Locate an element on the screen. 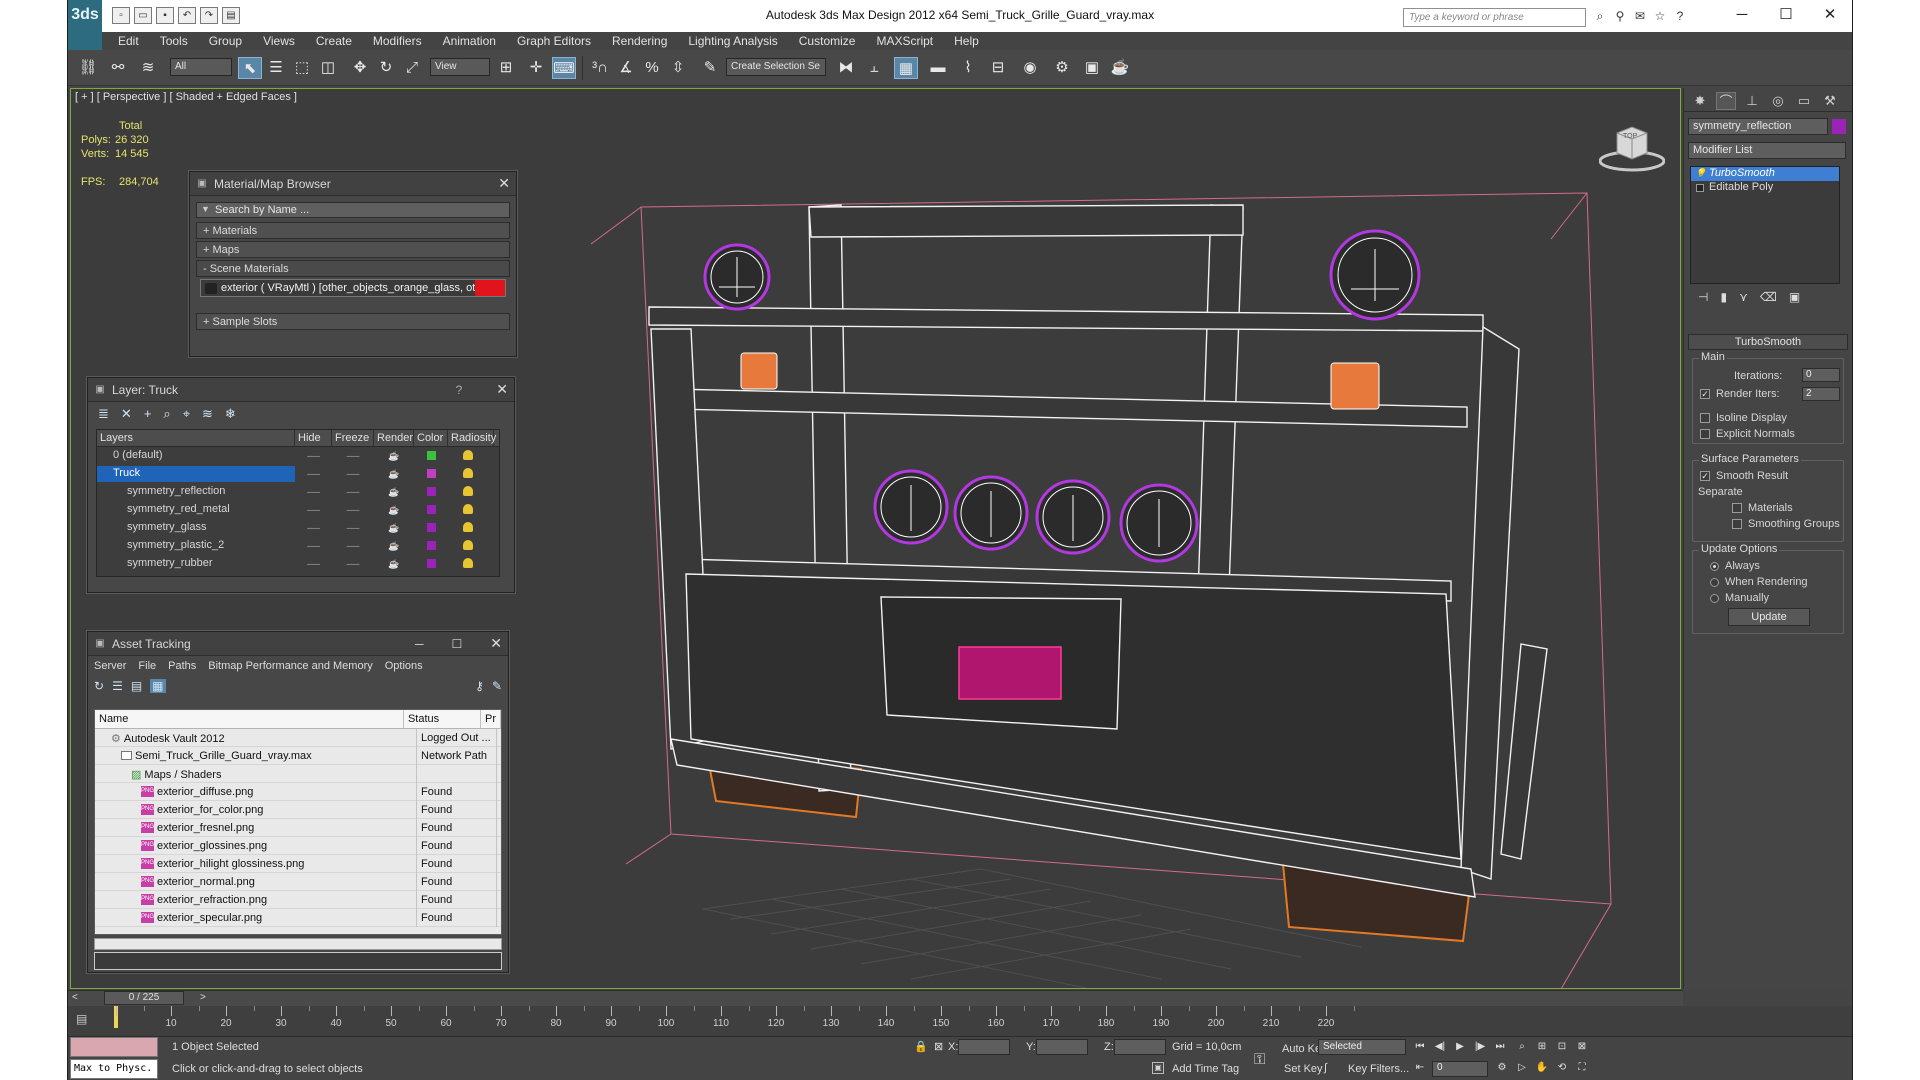  maxscript-mini-listener: Max to Physc. is located at coordinates (114, 1069).